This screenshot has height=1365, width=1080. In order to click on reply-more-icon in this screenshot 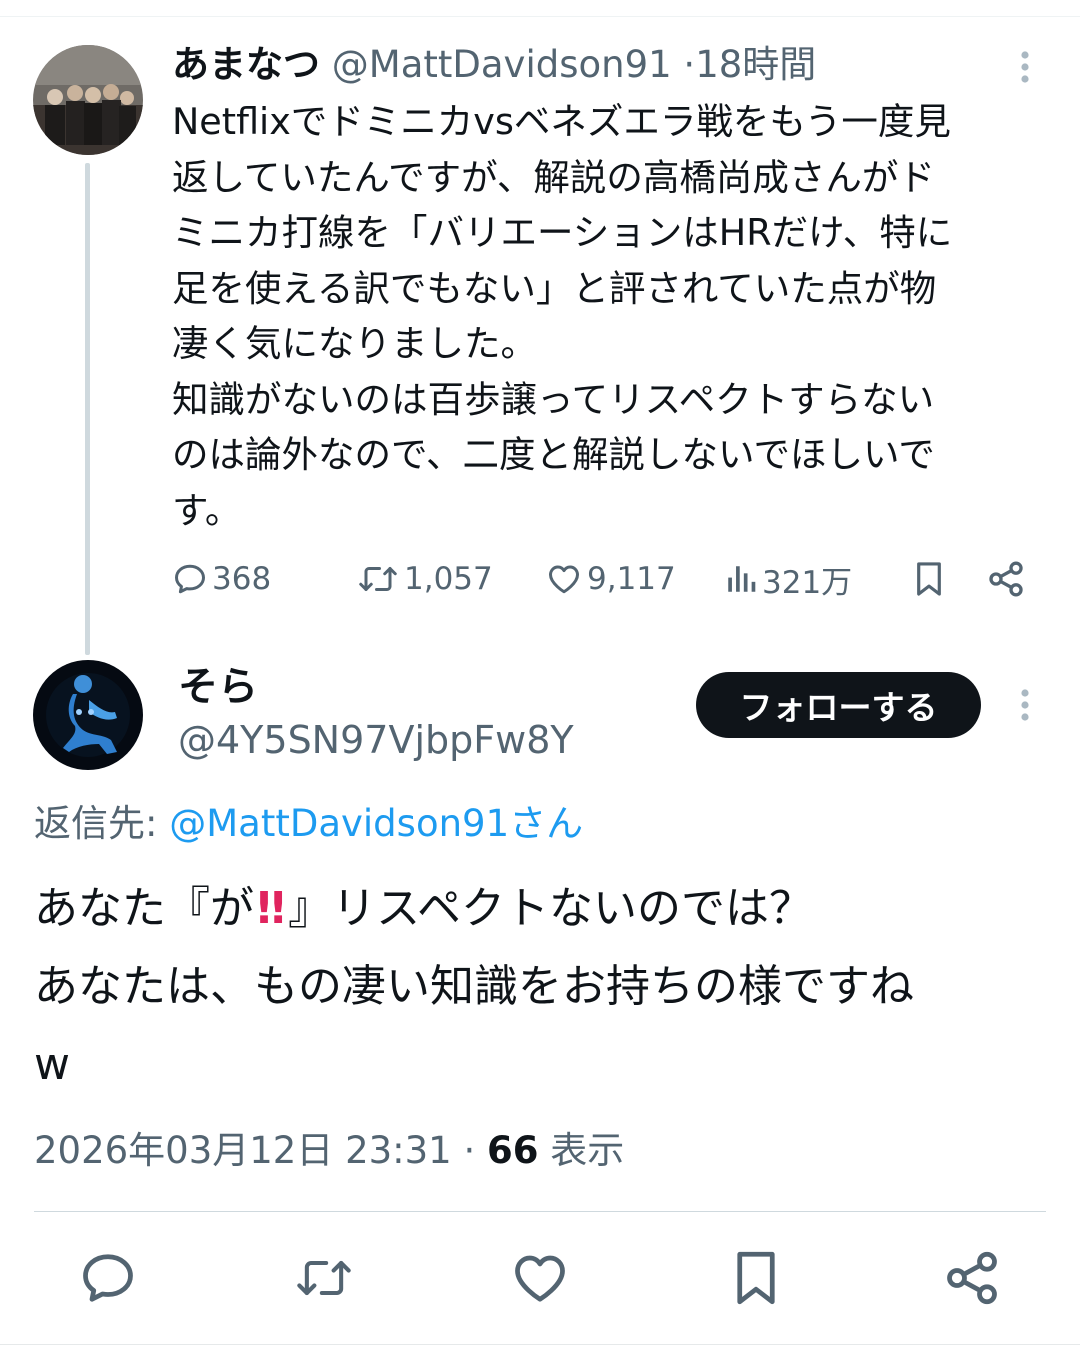, I will do `click(1025, 705)`.